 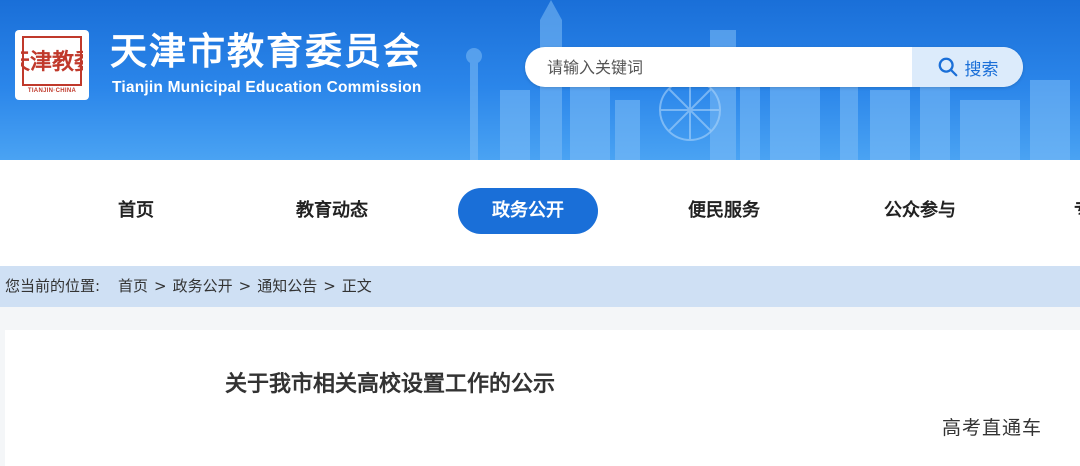 I want to click on search-button-label: 搜索, so click(x=981, y=69).